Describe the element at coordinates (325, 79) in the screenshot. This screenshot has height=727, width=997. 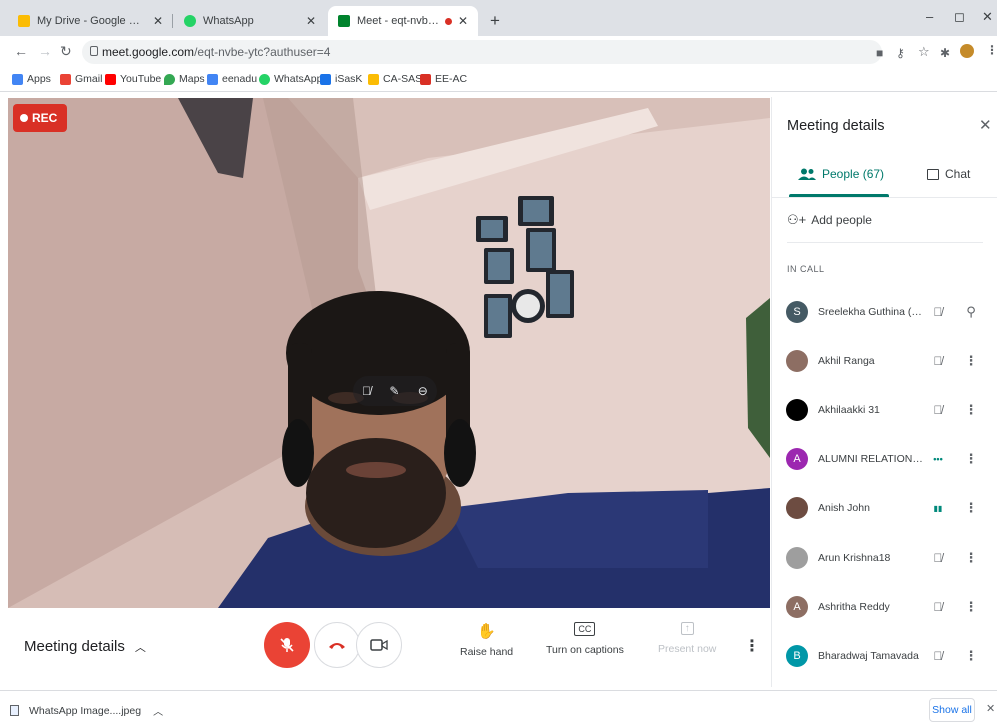
I see `isask-icon` at that location.